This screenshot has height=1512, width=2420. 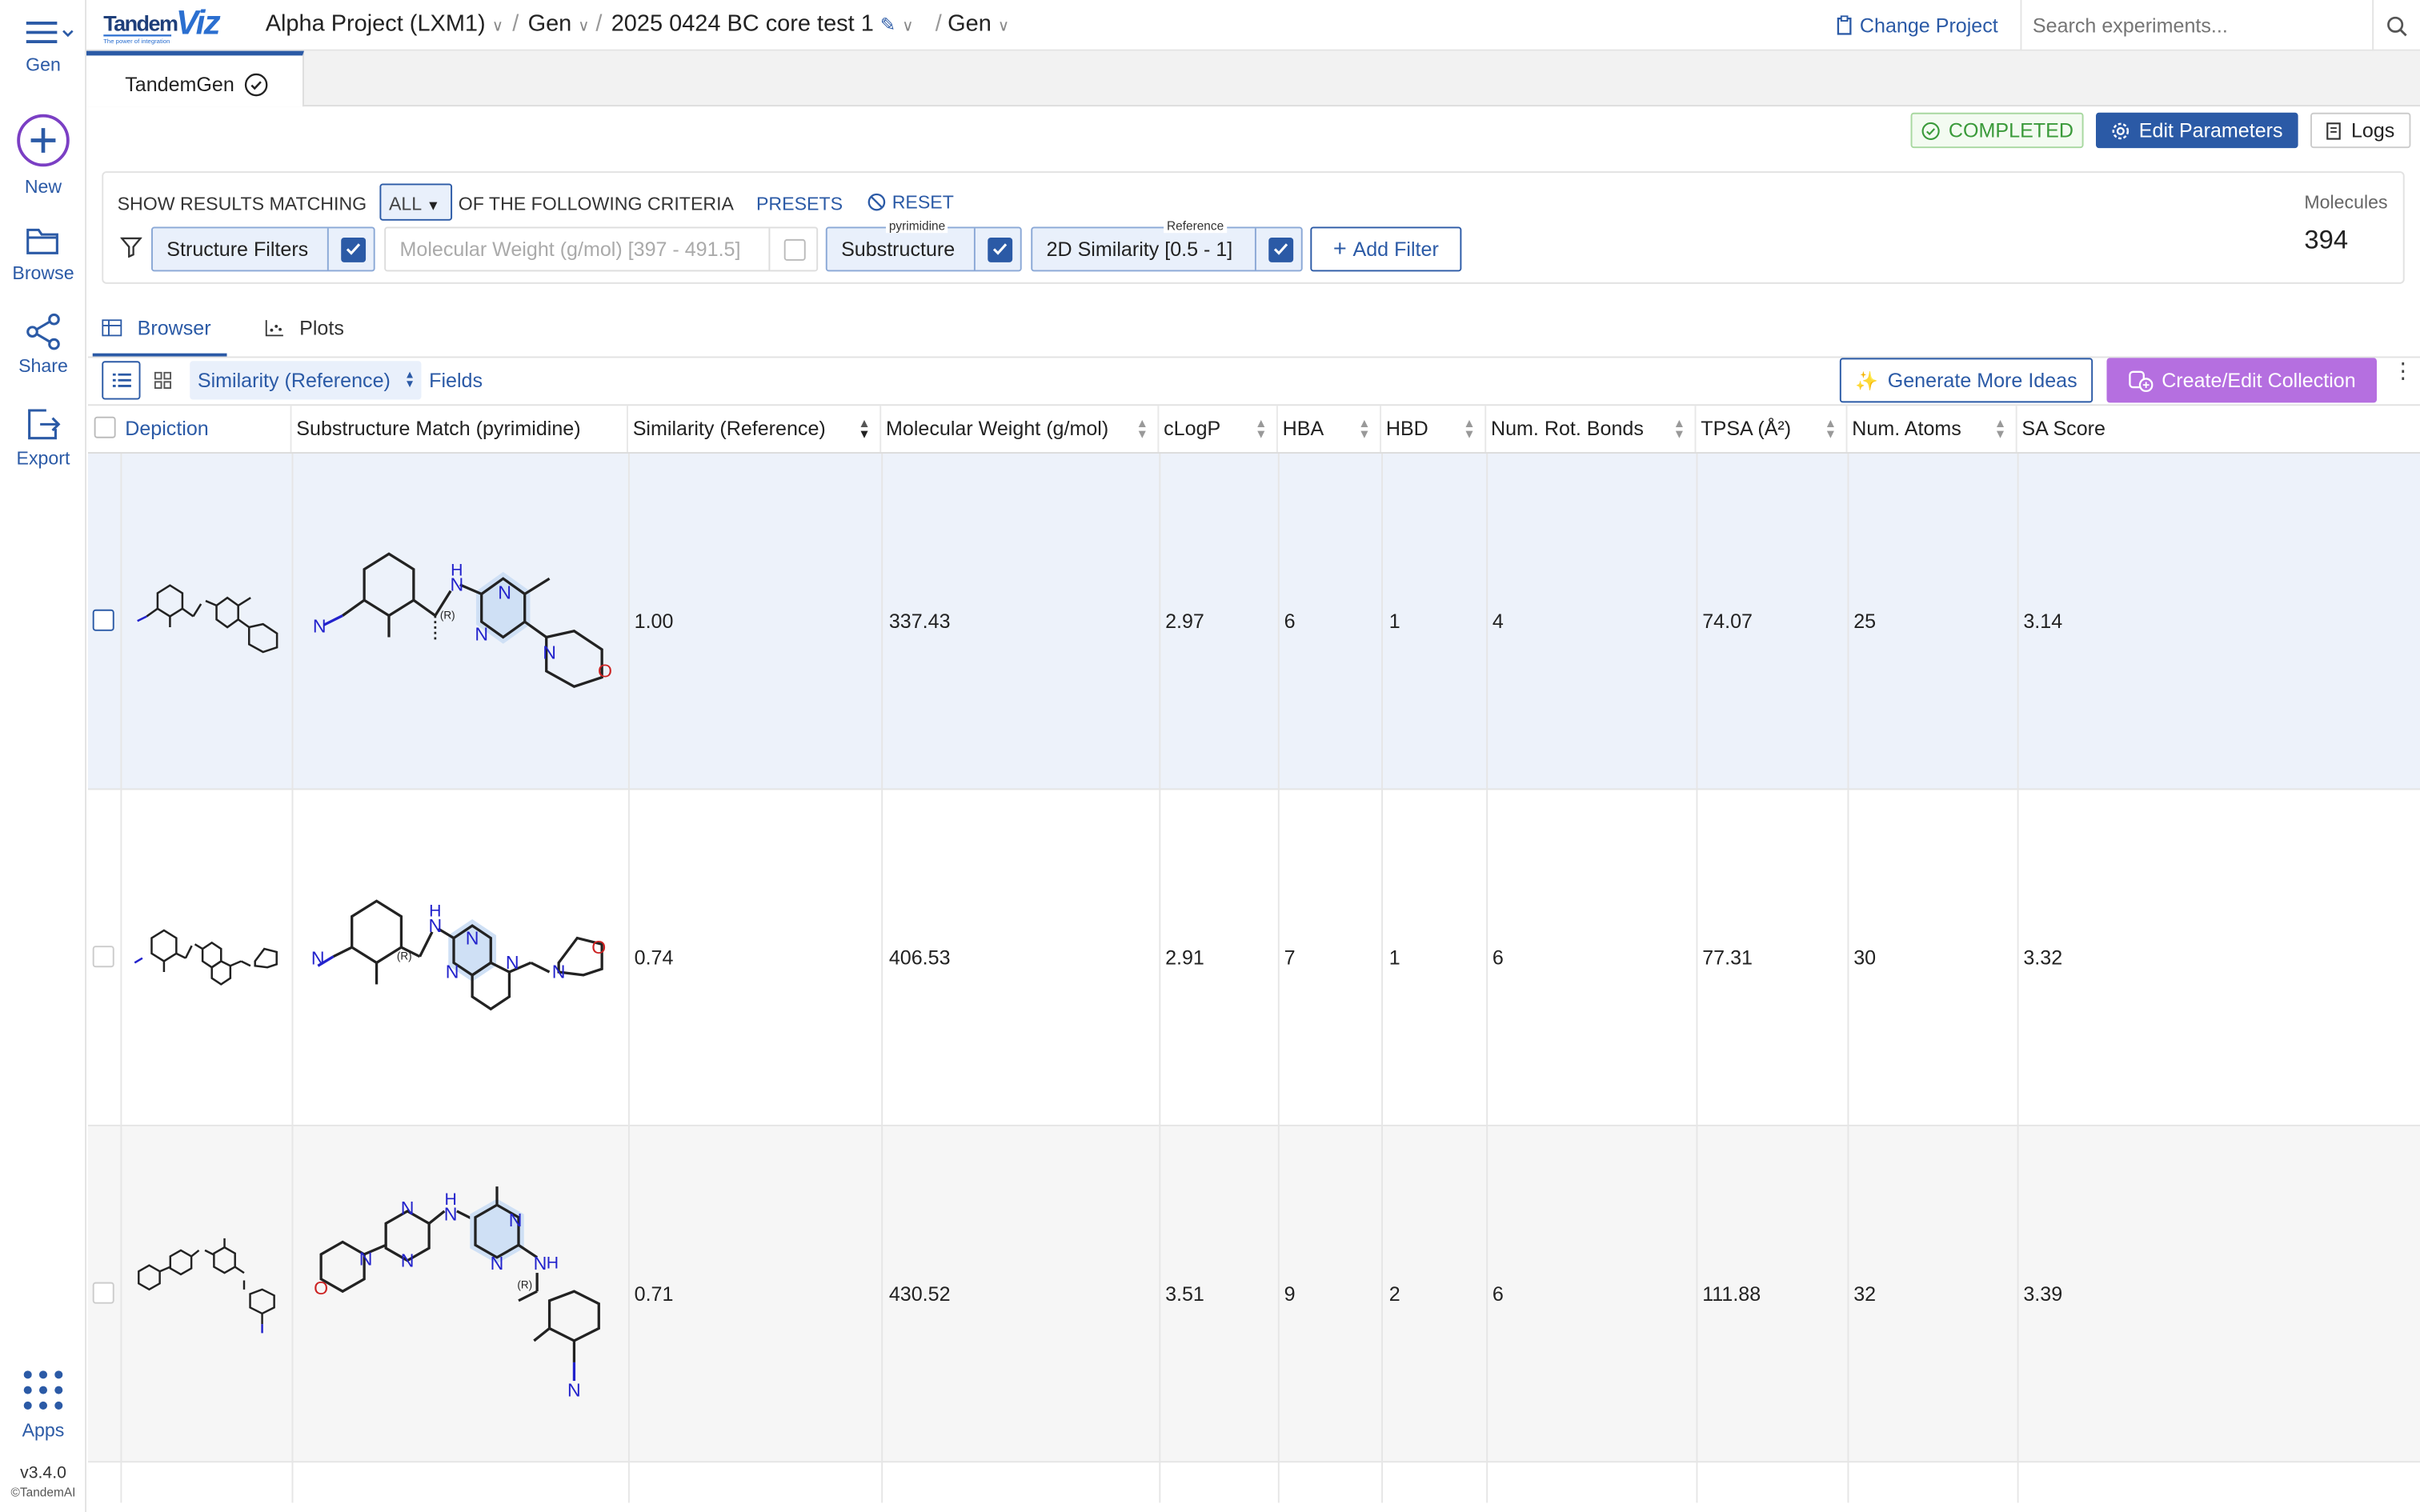 I want to click on sparkle-icon: ✨, so click(x=1867, y=380).